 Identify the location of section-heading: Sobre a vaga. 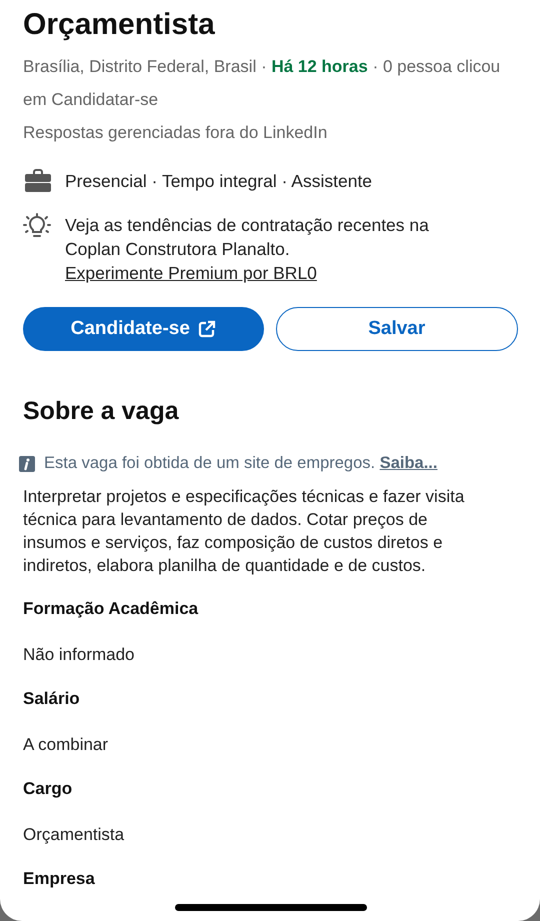
(101, 411).